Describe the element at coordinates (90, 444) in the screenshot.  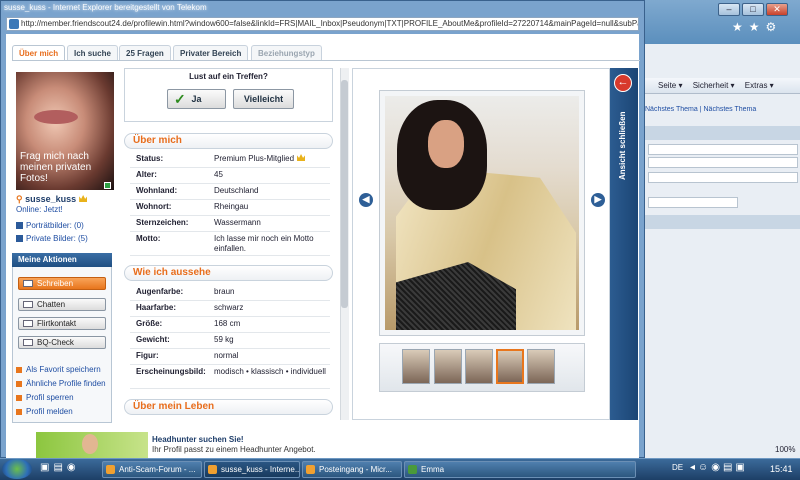
I see `ad-person-image` at that location.